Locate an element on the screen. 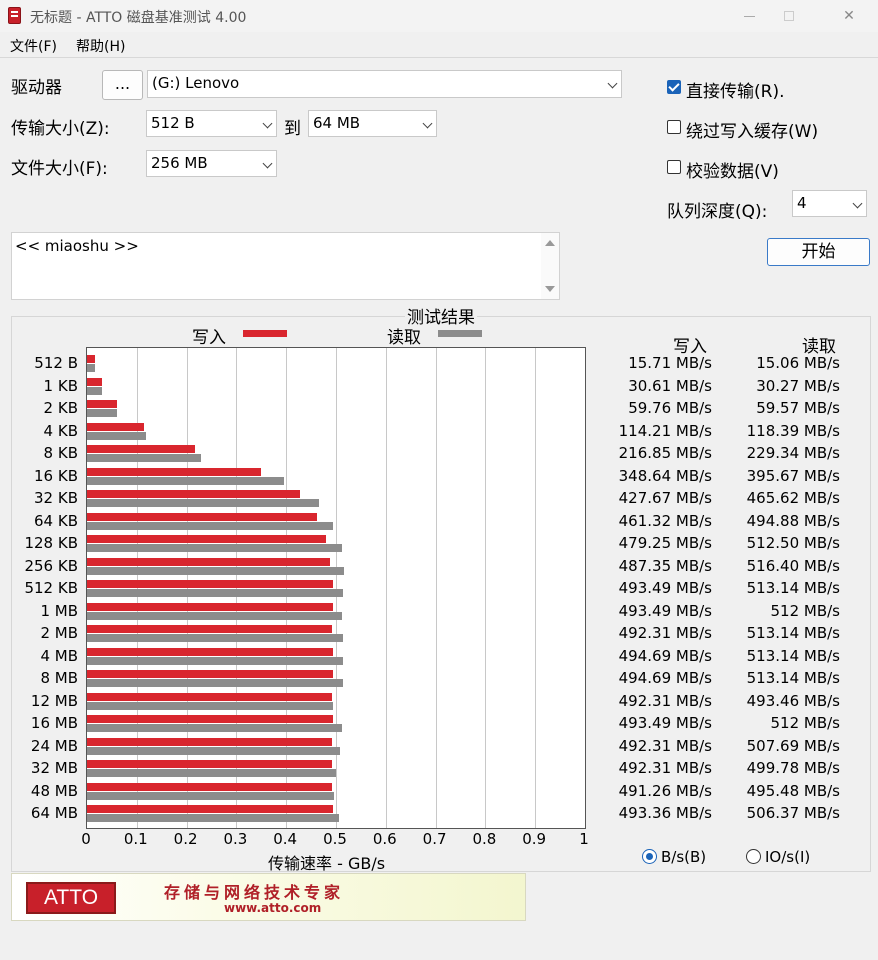 Image resolution: width=878 pixels, height=960 pixels. write-value: 491.26 MB/s is located at coordinates (665, 790).